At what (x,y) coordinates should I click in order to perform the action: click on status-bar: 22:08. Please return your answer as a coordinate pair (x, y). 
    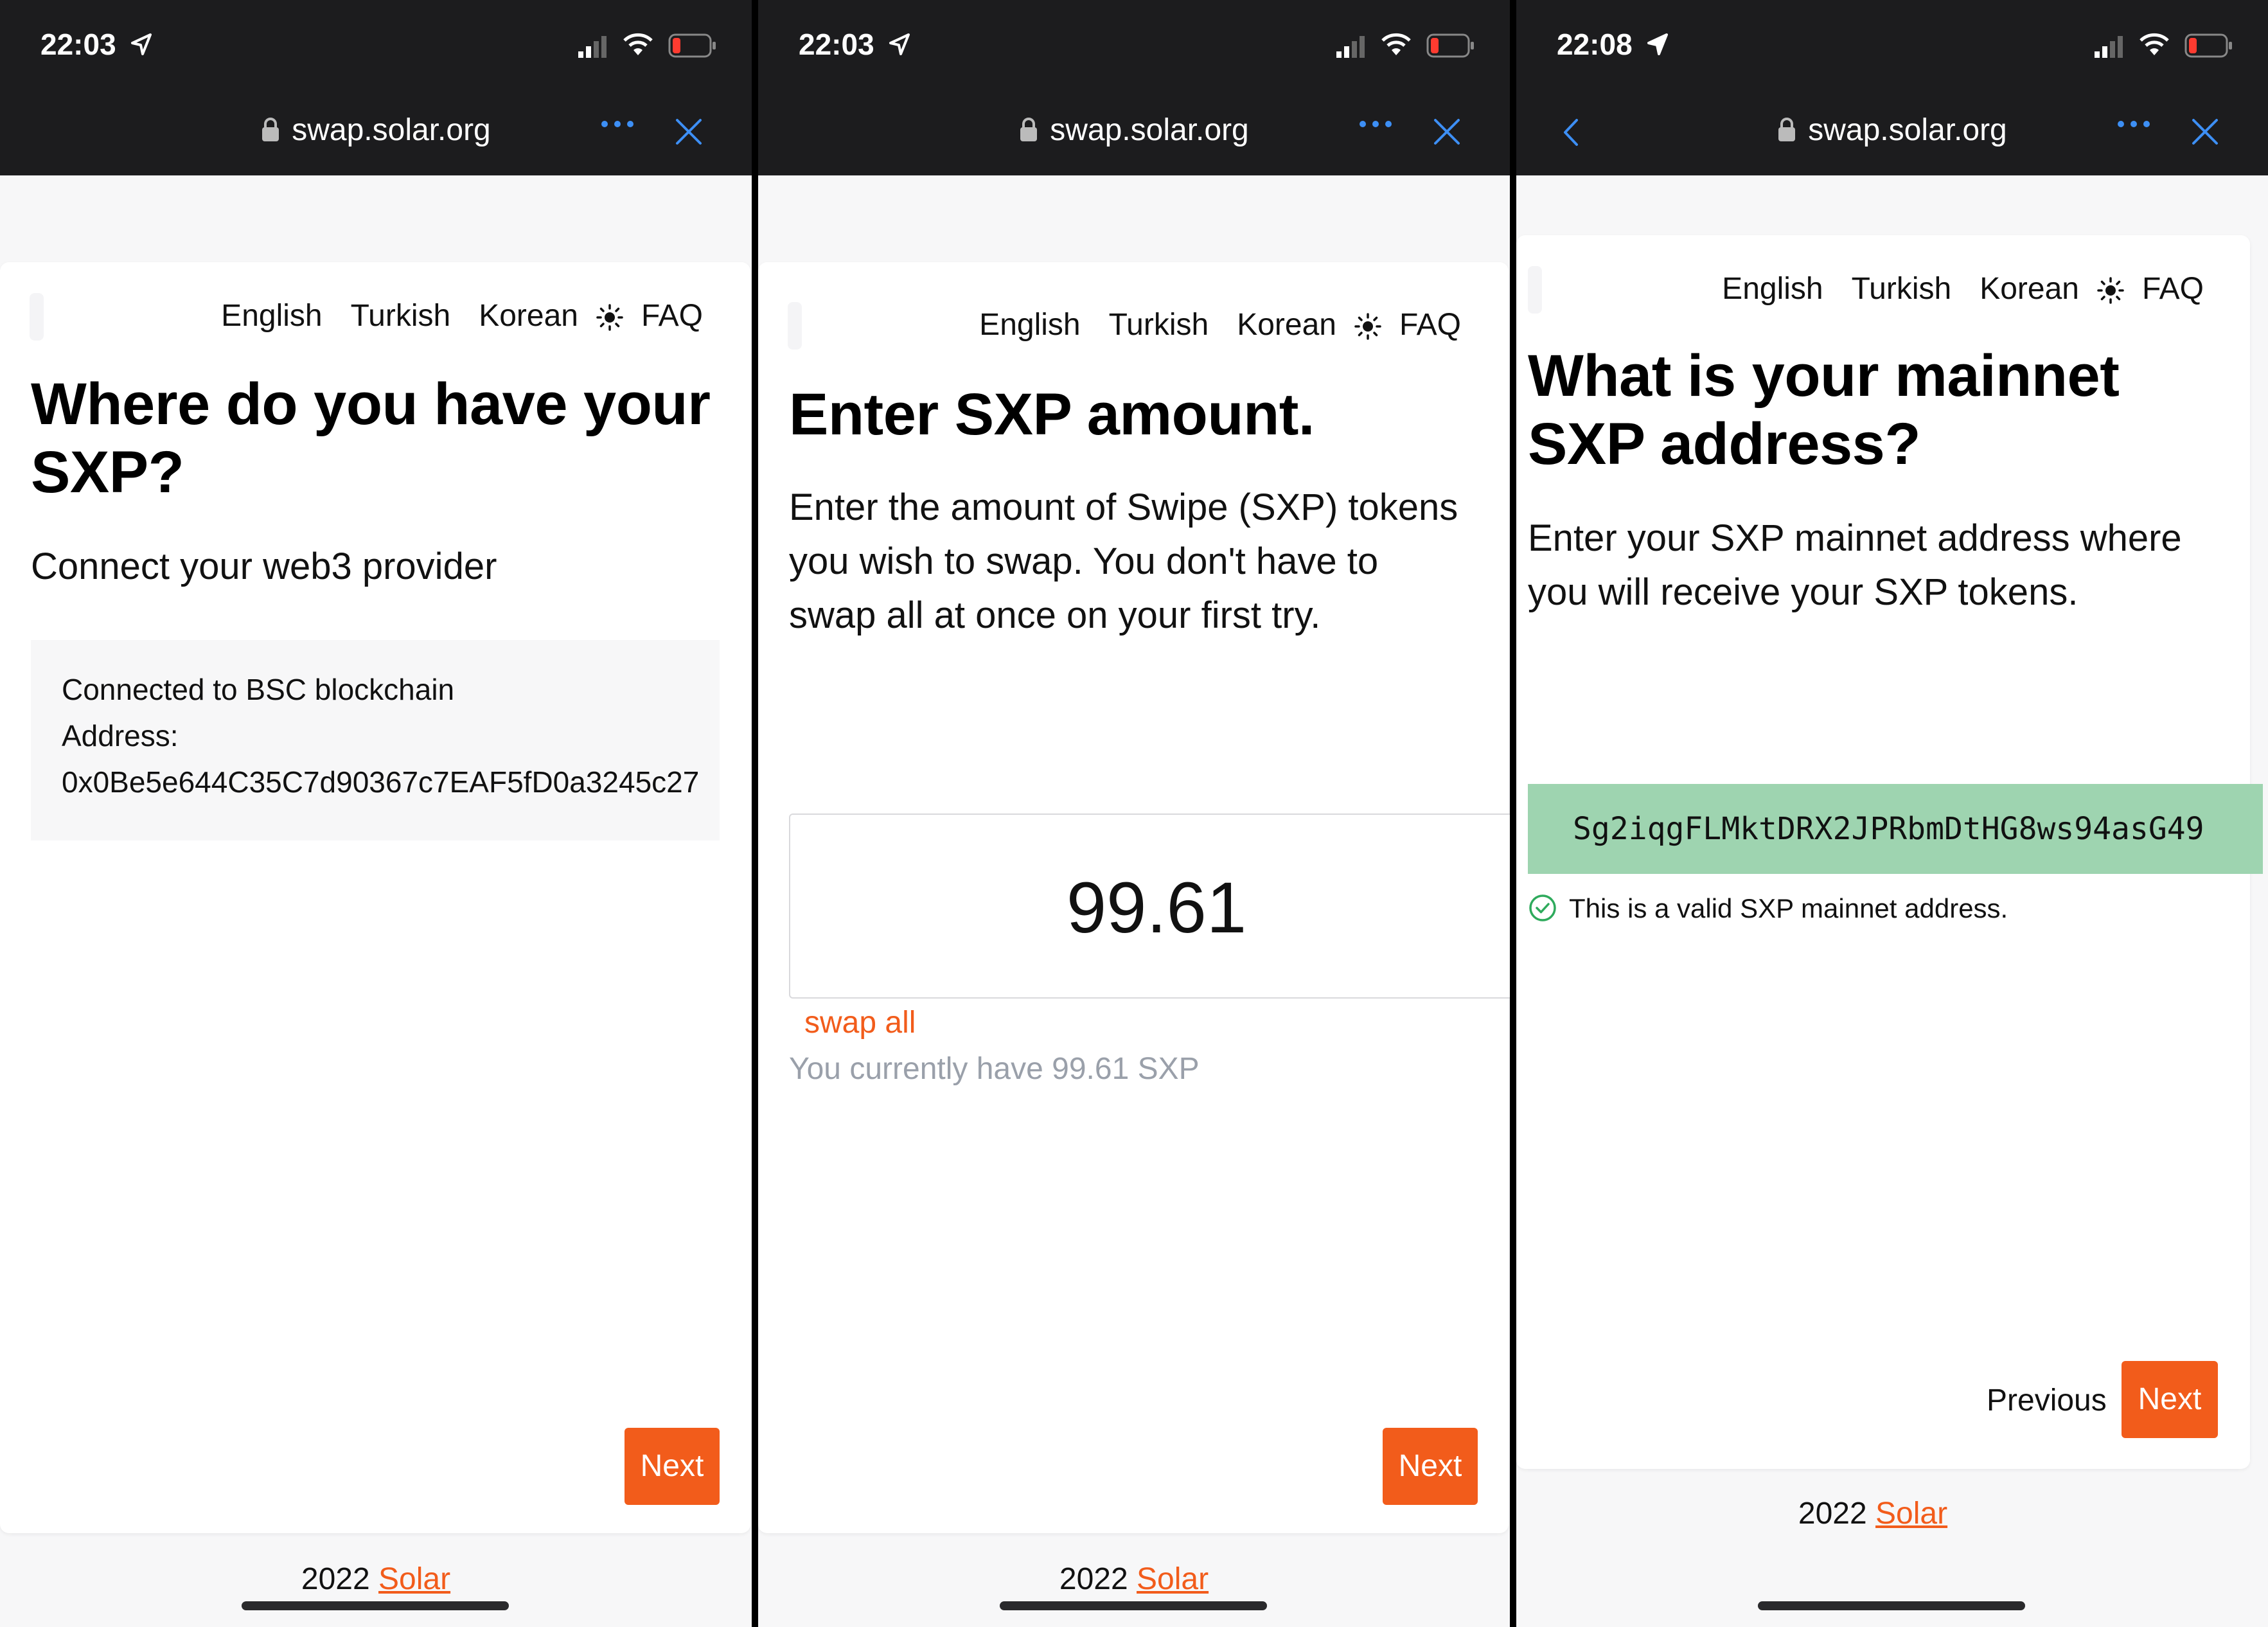
    Looking at the image, I should click on (1892, 43).